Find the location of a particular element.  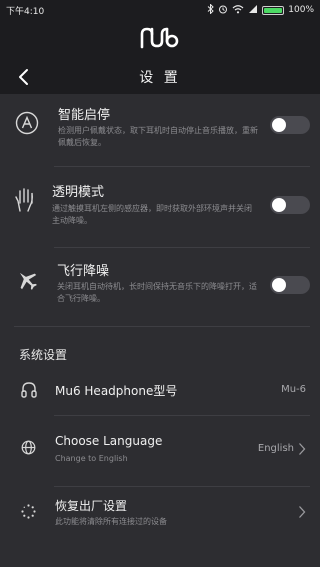

setting-label: 透明模式 is located at coordinates (78, 192).